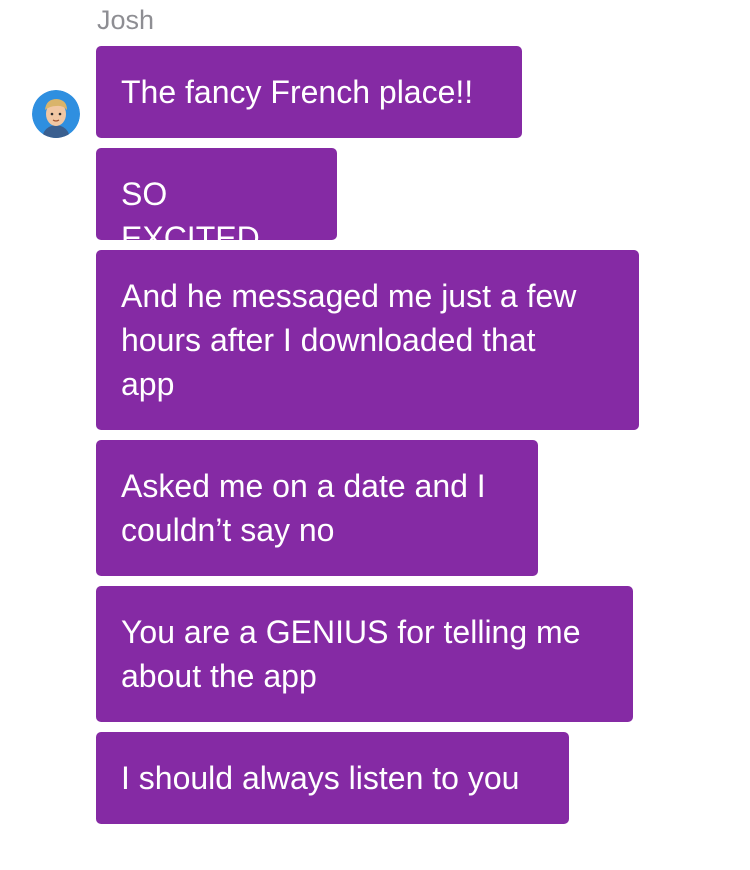  I want to click on message-bubble: I should always listen to you, so click(332, 778).